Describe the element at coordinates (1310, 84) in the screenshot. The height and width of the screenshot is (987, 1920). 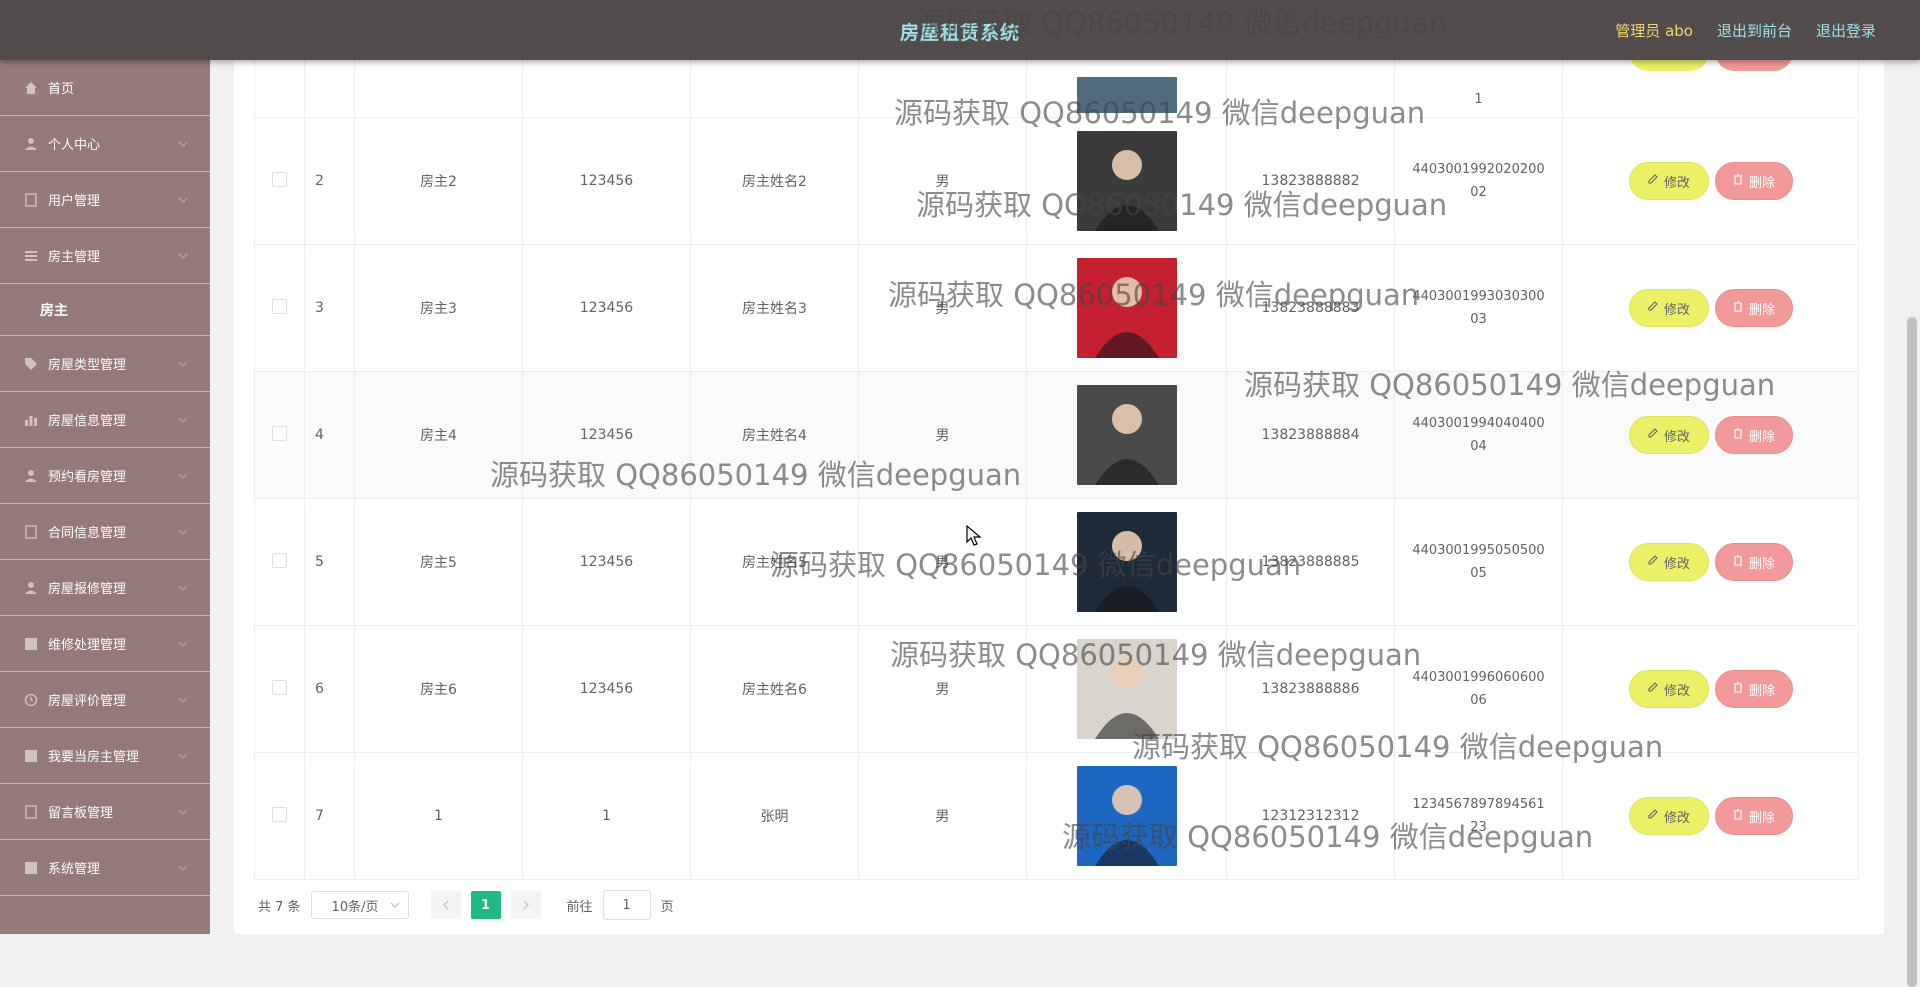
I see `phone-cell` at that location.